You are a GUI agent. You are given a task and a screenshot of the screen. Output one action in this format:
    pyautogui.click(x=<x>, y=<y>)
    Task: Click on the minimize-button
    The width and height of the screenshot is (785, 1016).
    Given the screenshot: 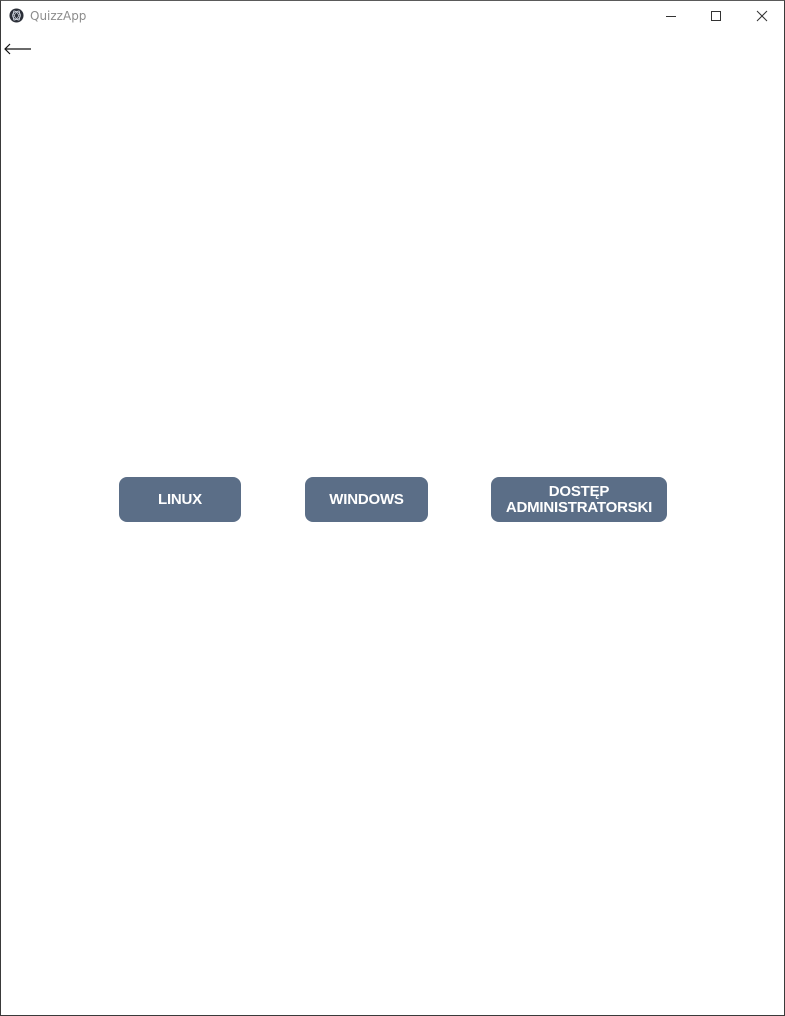 What is the action you would take?
    pyautogui.click(x=671, y=16)
    